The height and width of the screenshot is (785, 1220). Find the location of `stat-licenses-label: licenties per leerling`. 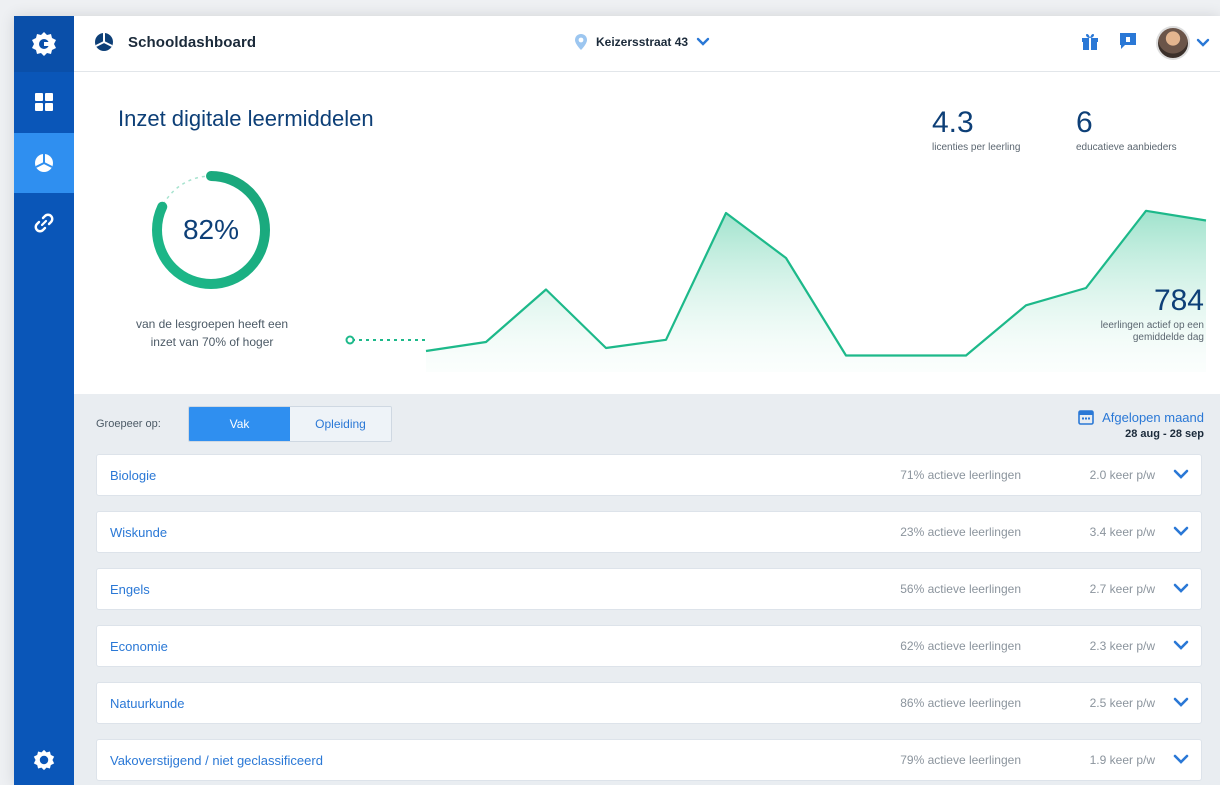

stat-licenses-label: licenties per leerling is located at coordinates (976, 147).